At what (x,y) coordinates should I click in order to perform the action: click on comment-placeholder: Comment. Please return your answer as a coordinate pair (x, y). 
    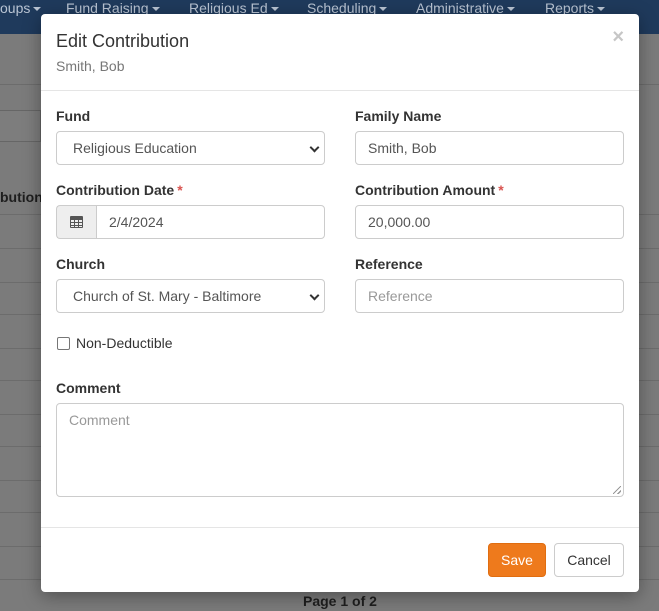
    Looking at the image, I should click on (99, 420).